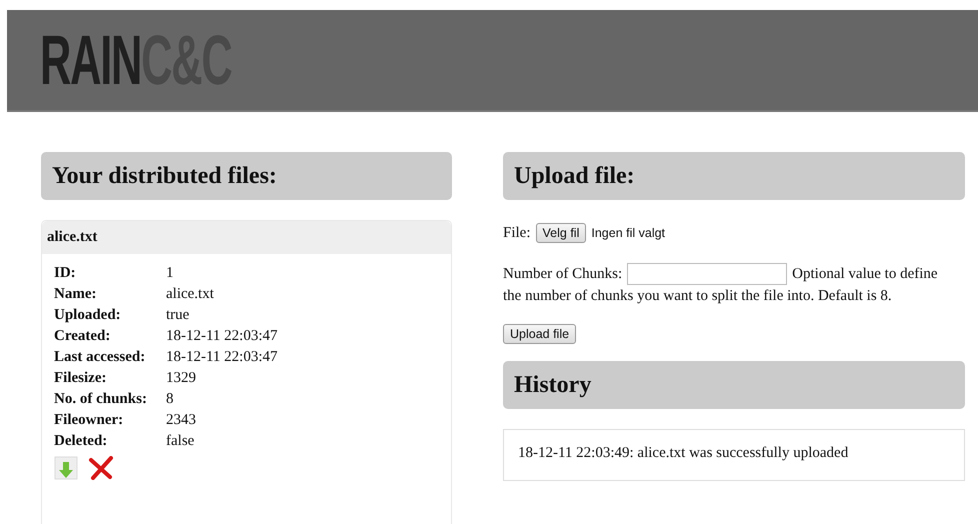 Image resolution: width=978 pixels, height=524 pixels. Describe the element at coordinates (88, 315) in the screenshot. I see `field-label: Uploaded:` at that location.